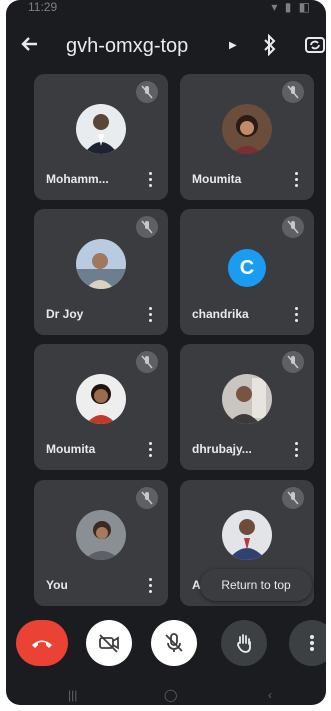 This screenshot has width=331, height=711. I want to click on meeting-header: gvh-omxg-top ▶, so click(166, 48).